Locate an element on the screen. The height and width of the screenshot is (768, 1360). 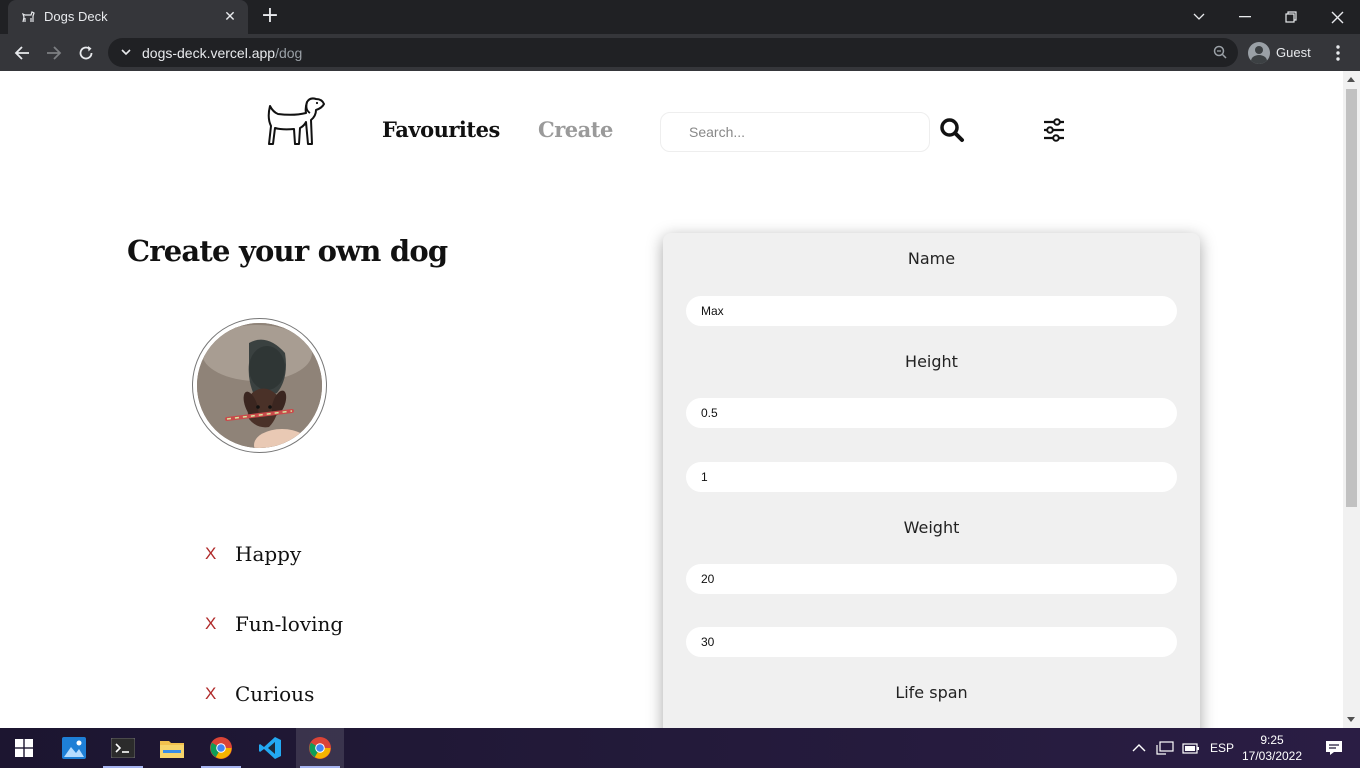
chevron-up-icon is located at coordinates (1139, 748).